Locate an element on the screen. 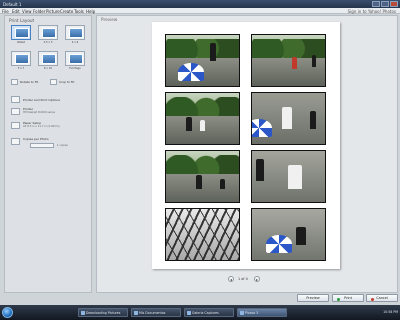  layout-4x6-button is located at coordinates (75, 32).